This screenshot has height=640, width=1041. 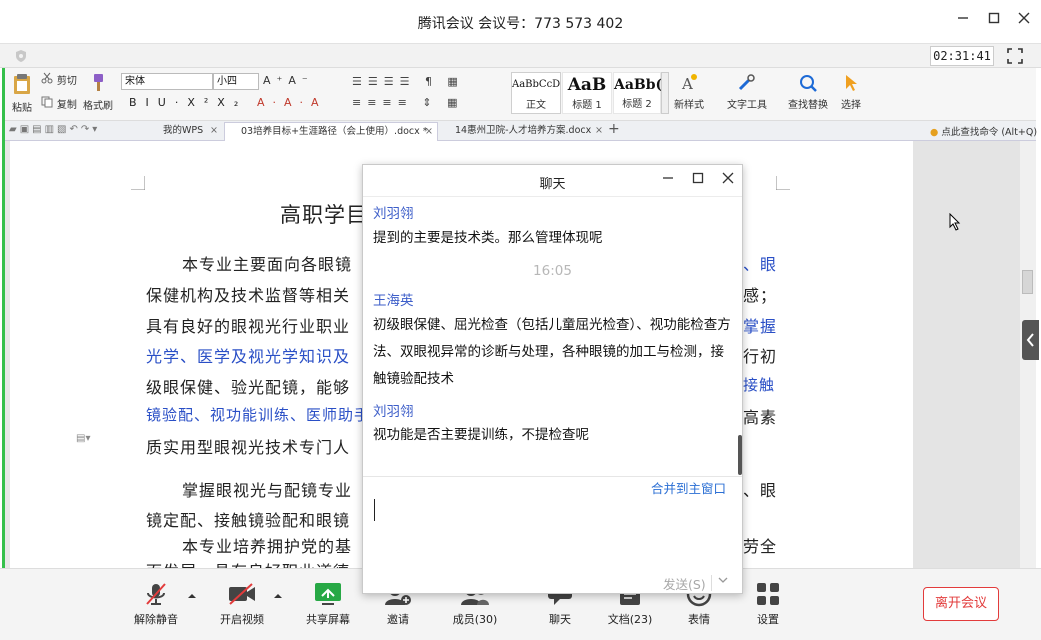 I want to click on paste-button: 粘贴, so click(x=22, y=93).